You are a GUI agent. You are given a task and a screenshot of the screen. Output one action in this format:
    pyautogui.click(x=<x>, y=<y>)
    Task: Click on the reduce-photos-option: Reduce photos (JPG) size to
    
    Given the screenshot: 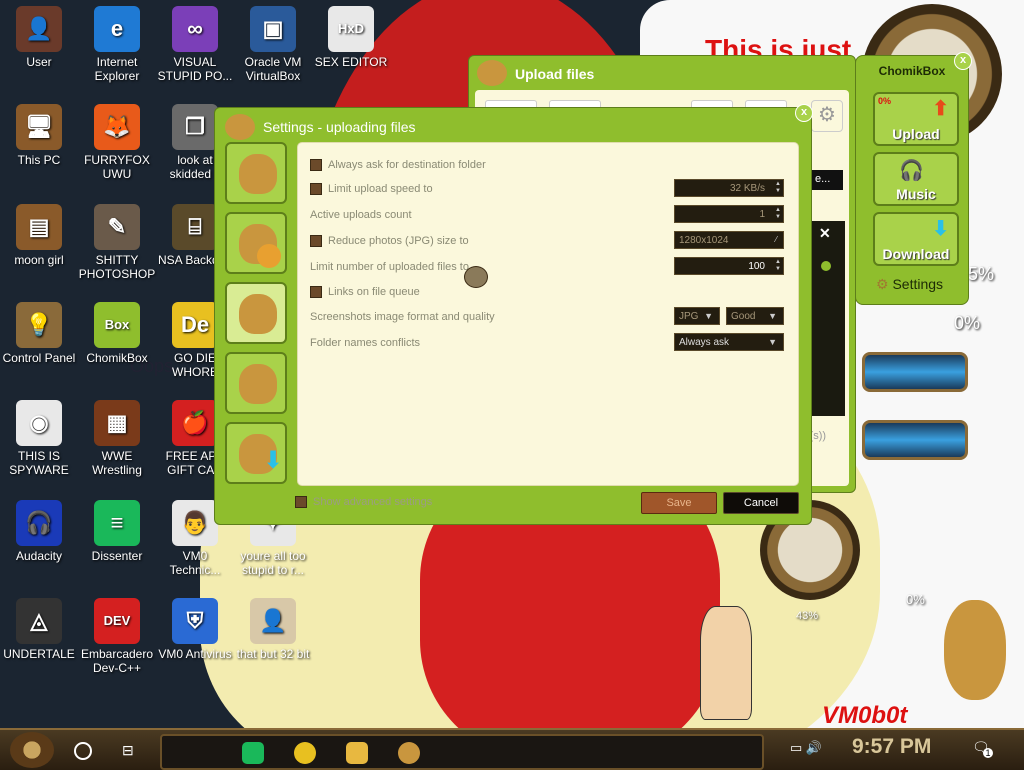 What is the action you would take?
    pyautogui.click(x=389, y=241)
    